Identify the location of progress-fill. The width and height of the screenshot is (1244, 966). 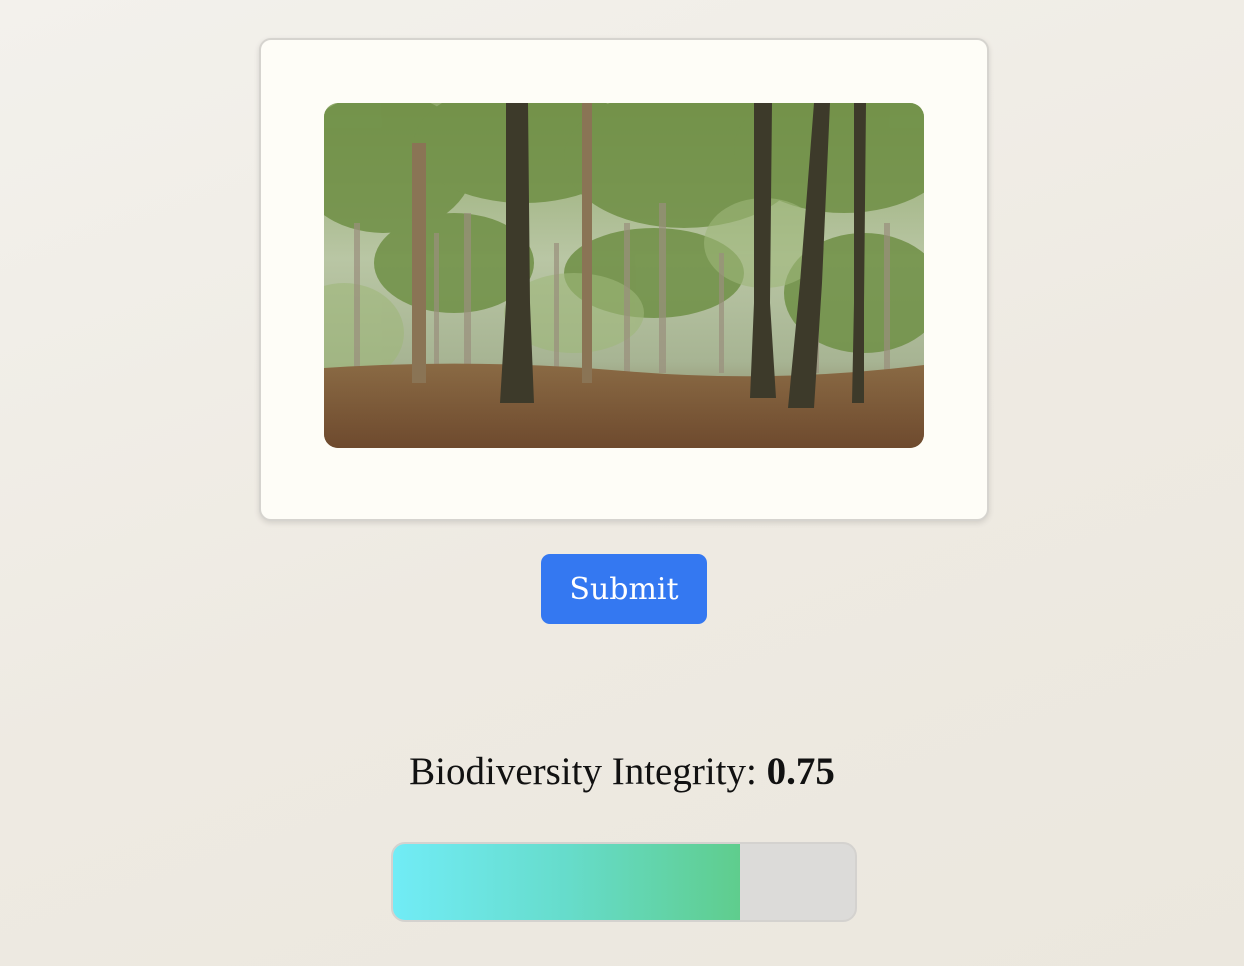
(566, 882).